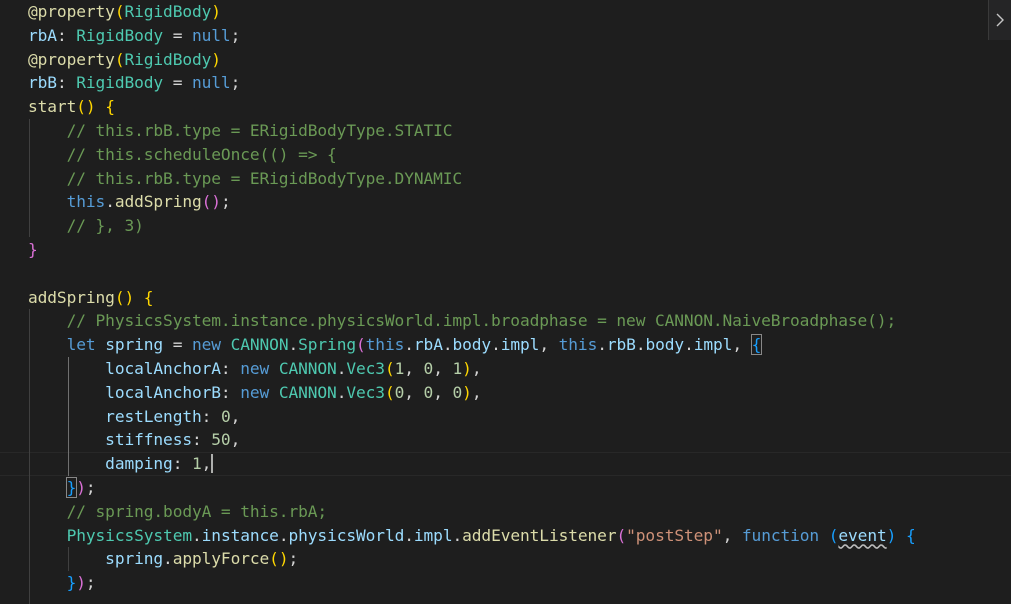 The width and height of the screenshot is (1011, 604). What do you see at coordinates (71, 11) in the screenshot?
I see `code-token: @property` at bounding box center [71, 11].